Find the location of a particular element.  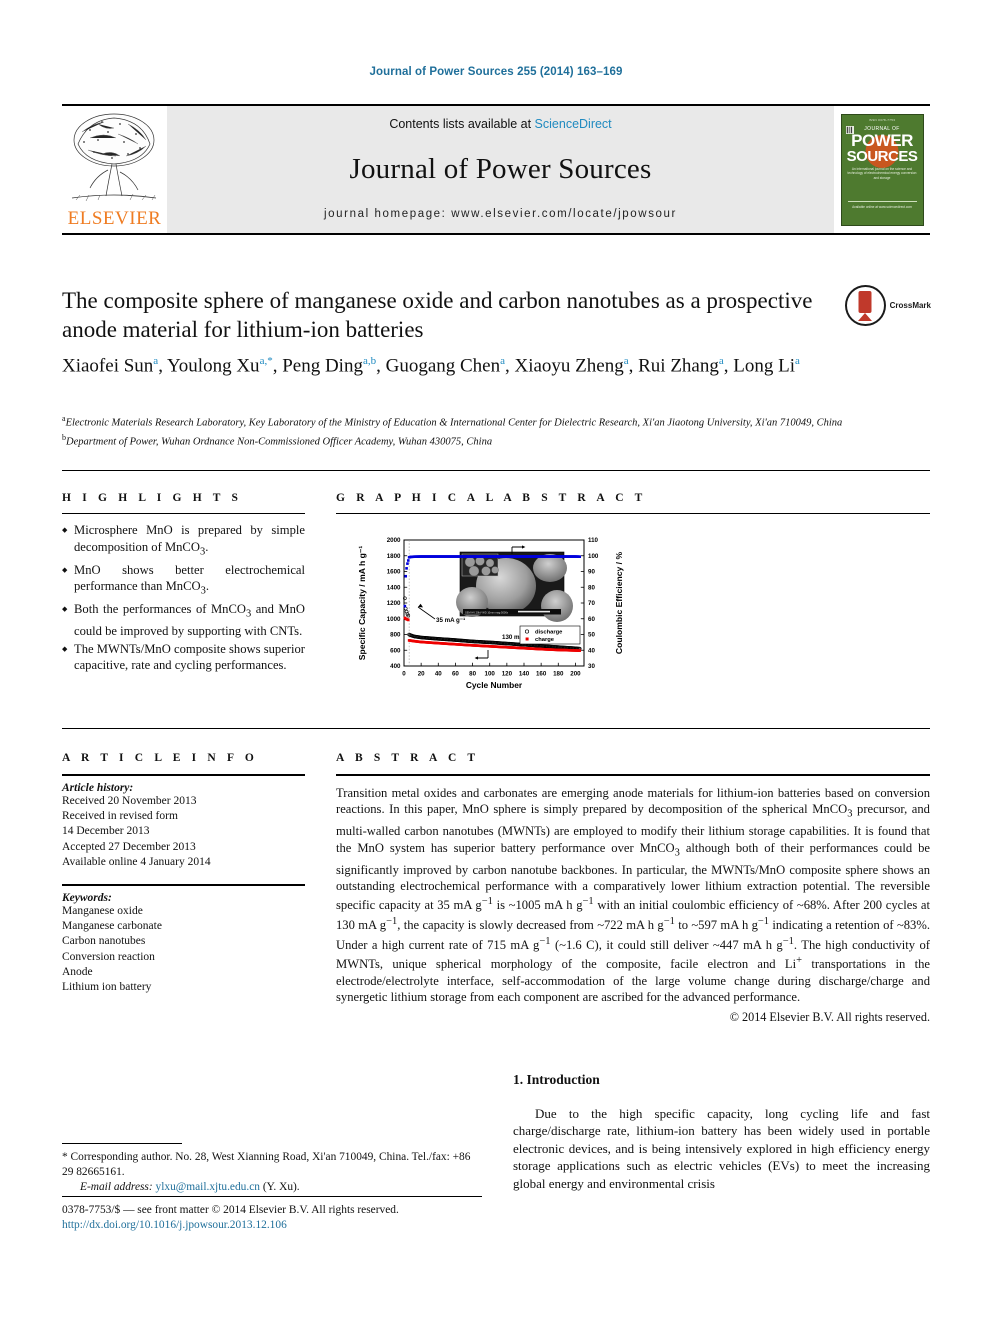

svg-text: 1600 is located at coordinates (394, 572).